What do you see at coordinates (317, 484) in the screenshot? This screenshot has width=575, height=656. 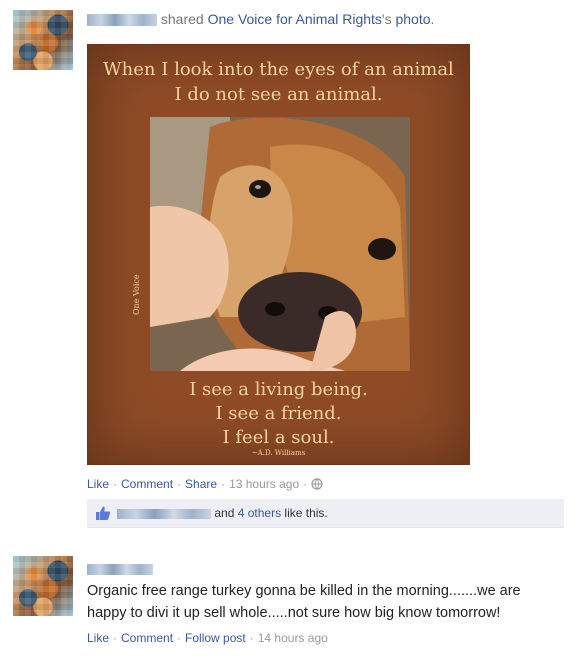 I see `globe-icon` at bounding box center [317, 484].